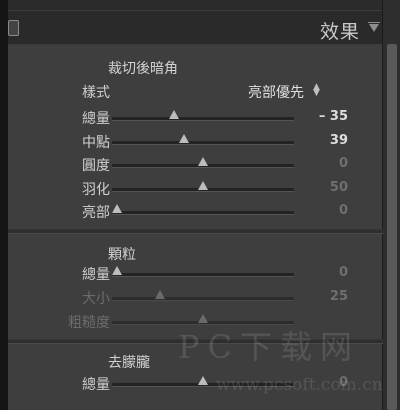  I want to click on top-strip, so click(200, 5).